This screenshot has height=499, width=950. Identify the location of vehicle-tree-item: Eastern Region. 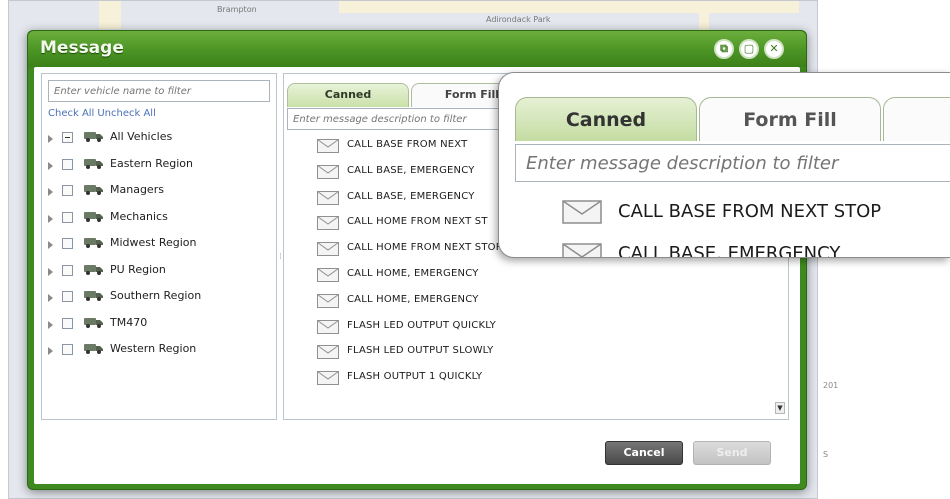
(158, 167).